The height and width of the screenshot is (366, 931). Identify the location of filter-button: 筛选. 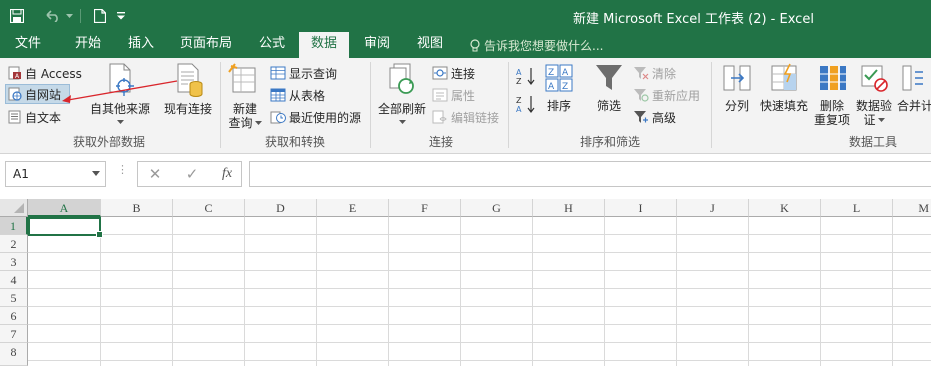
(609, 87).